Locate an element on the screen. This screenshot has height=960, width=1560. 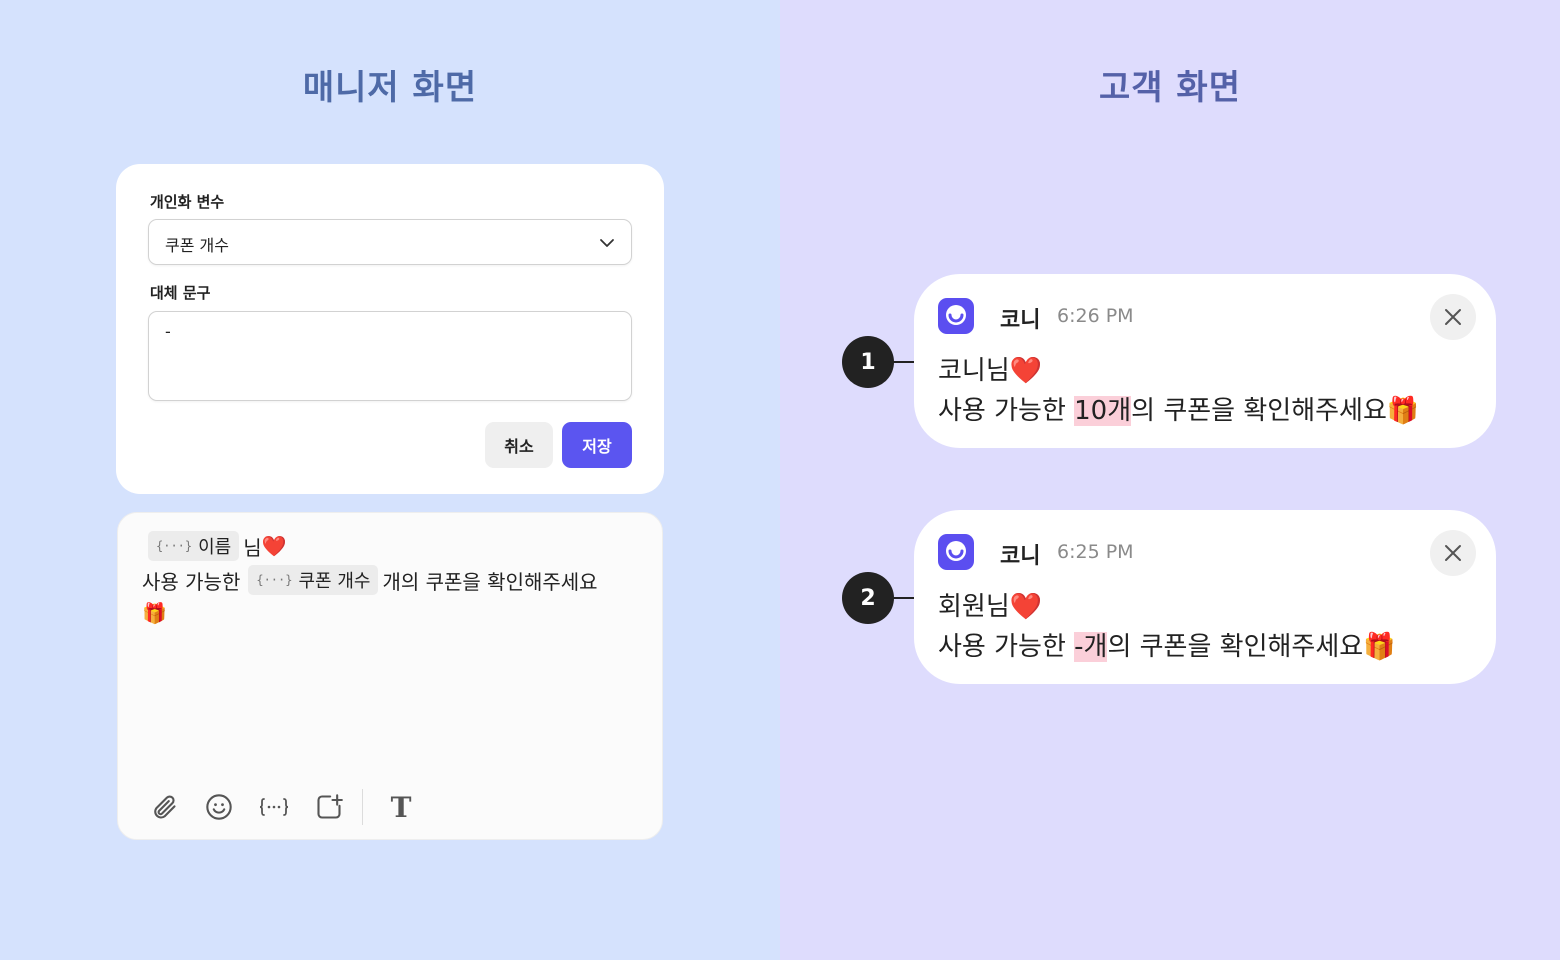
fallback-label: 대체 문구 is located at coordinates (180, 293).